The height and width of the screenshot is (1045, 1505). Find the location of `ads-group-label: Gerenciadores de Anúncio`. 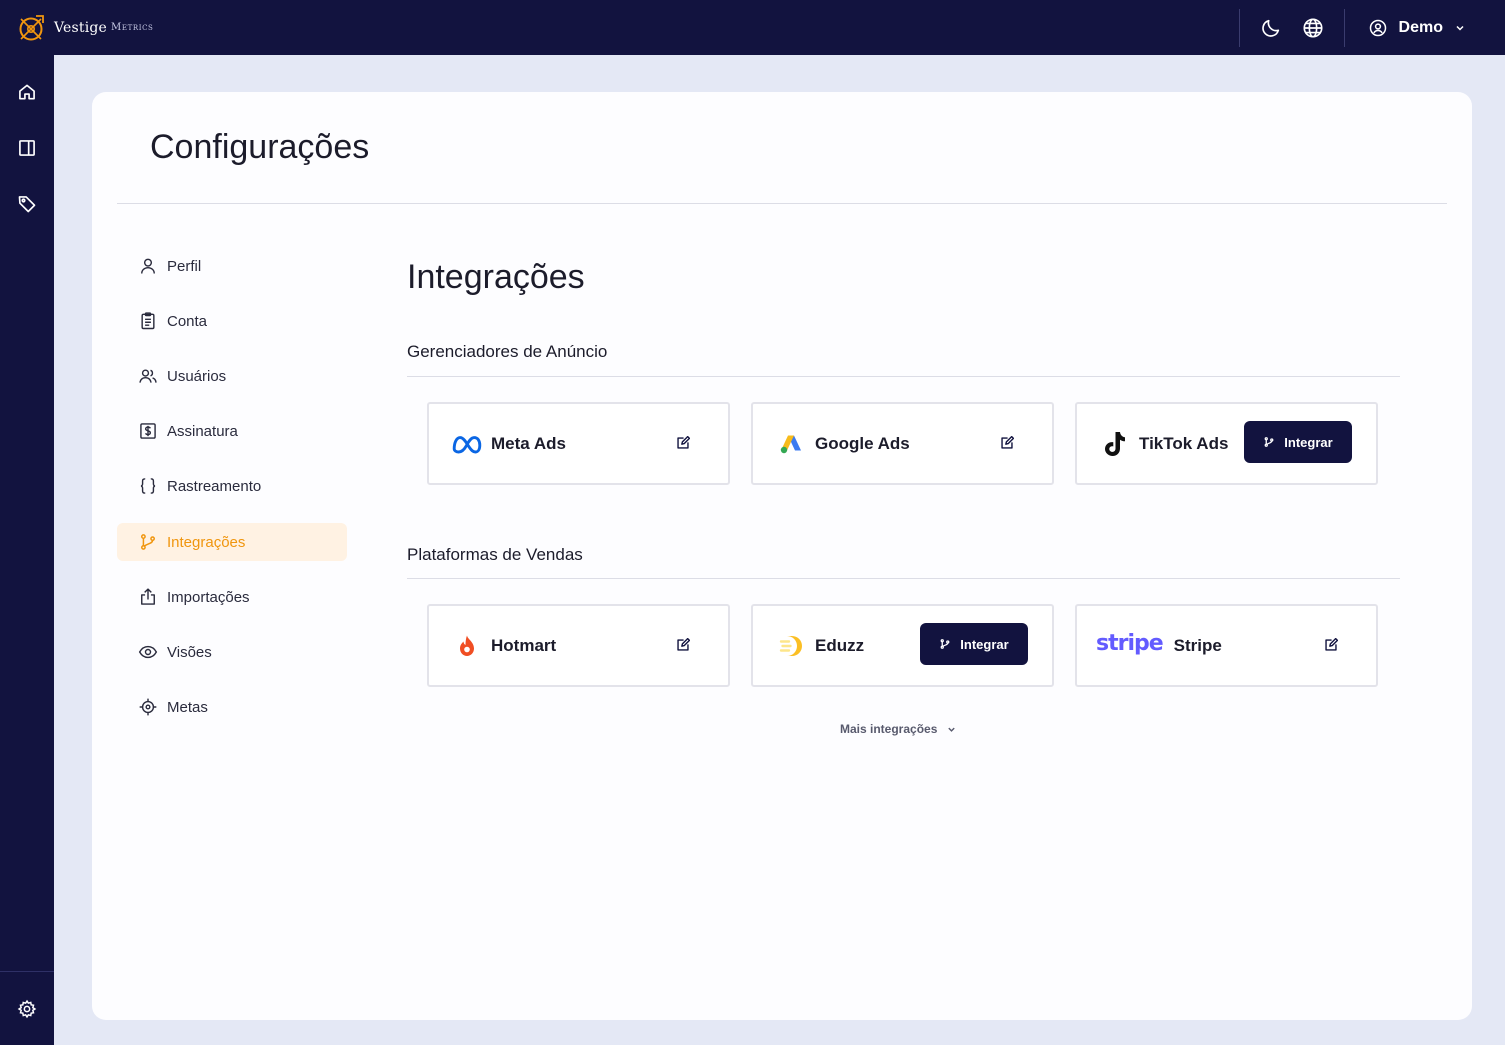

ads-group-label: Gerenciadores de Anúncio is located at coordinates (507, 351).